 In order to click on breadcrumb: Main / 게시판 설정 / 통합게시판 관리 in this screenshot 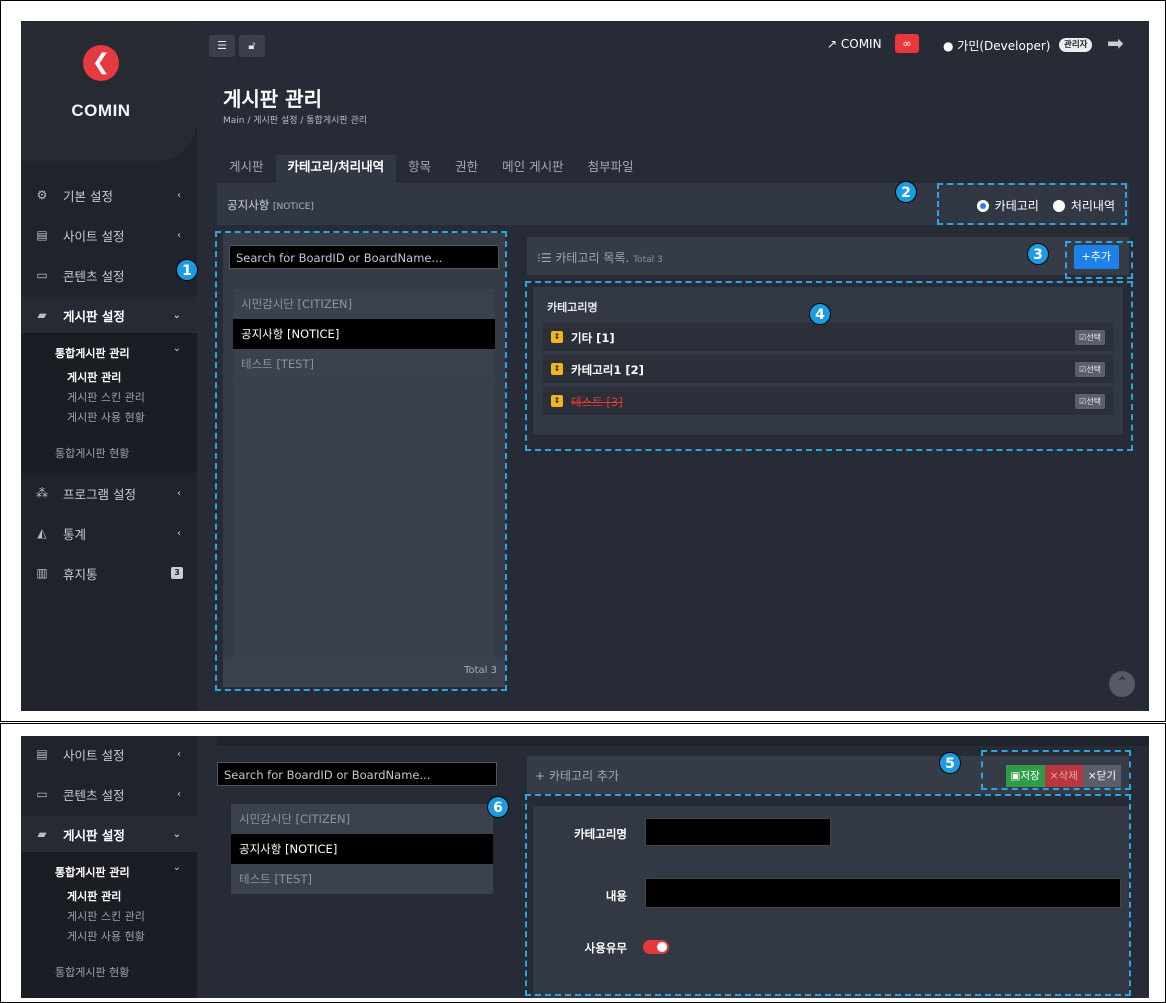, I will do `click(295, 121)`.